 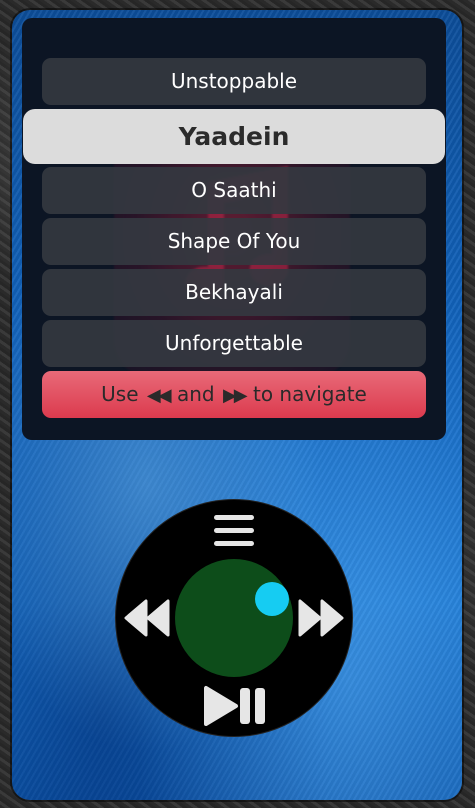 What do you see at coordinates (147, 618) in the screenshot?
I see `rewind-icon` at bounding box center [147, 618].